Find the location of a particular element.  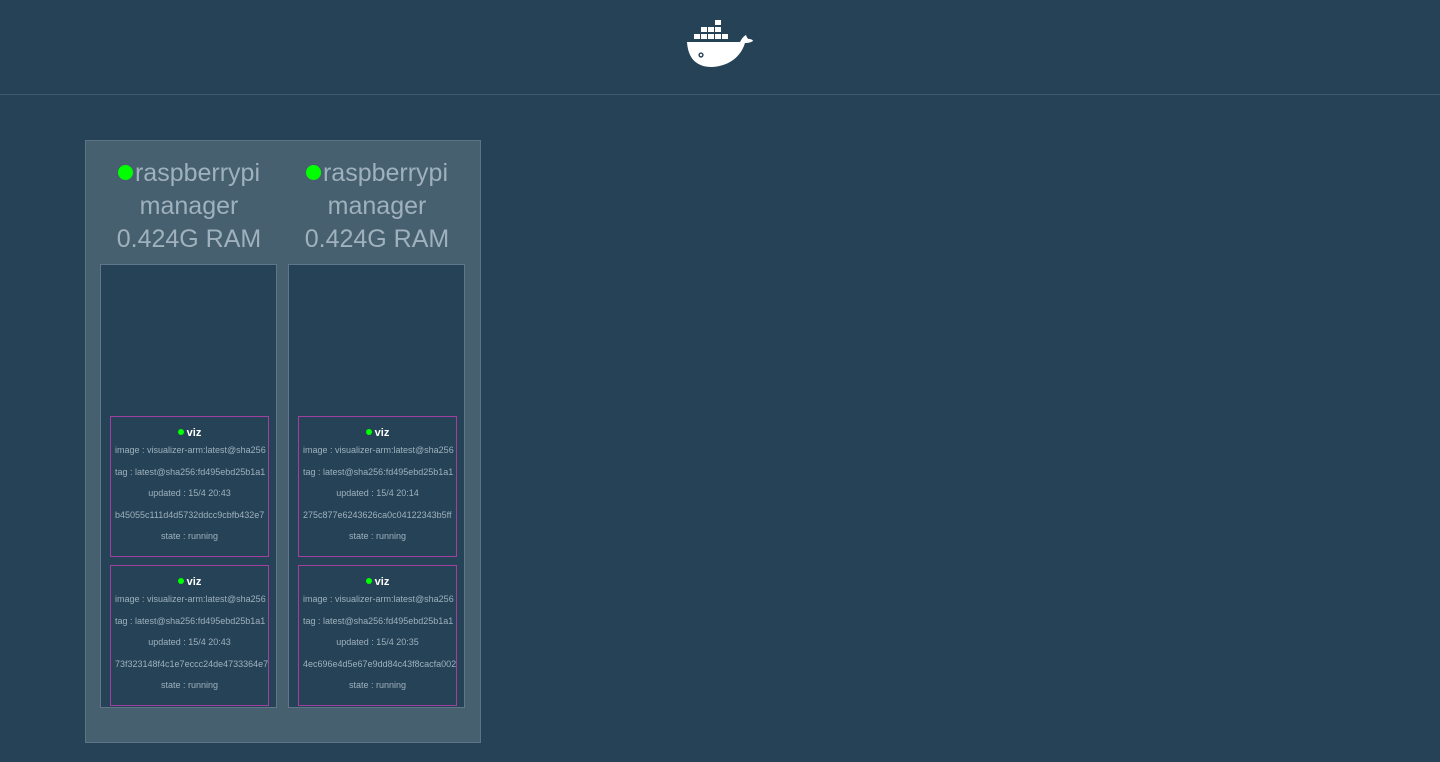

task-id: 275c877e6243626ca0c04122343b5ff is located at coordinates (377, 514).